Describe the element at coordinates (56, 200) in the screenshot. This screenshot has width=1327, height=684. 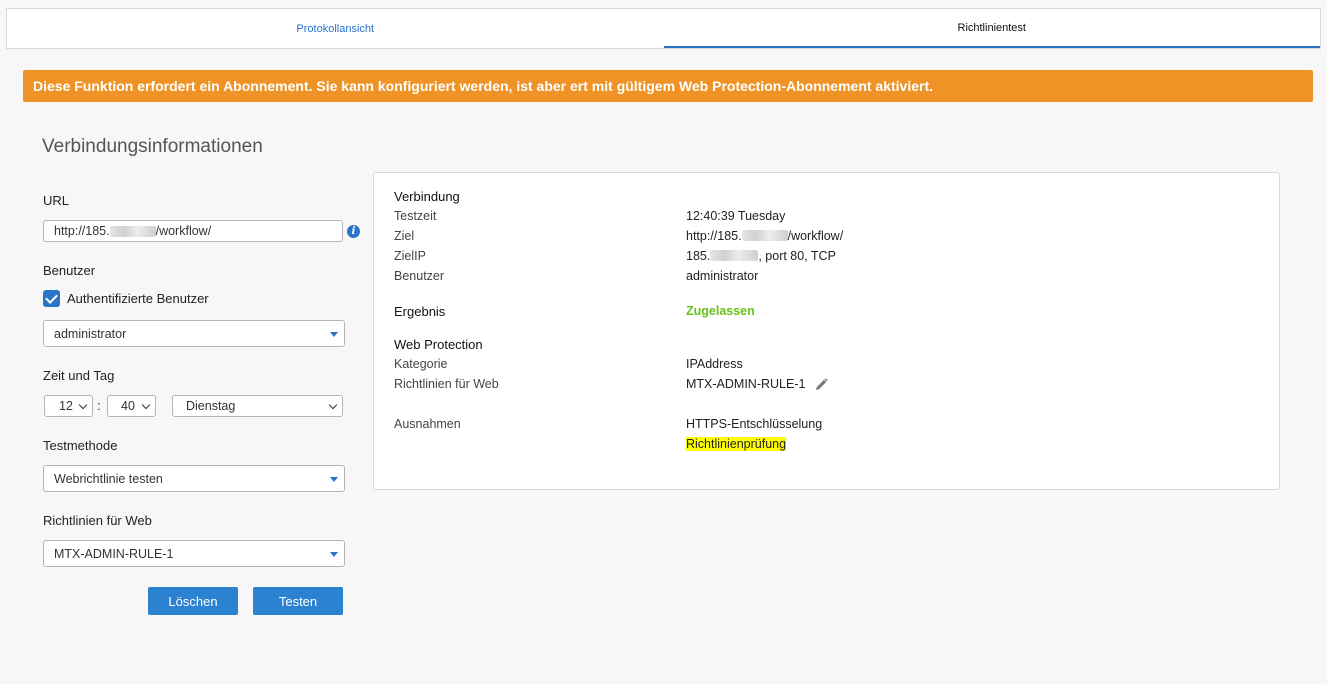
I see `url-label: URL` at that location.